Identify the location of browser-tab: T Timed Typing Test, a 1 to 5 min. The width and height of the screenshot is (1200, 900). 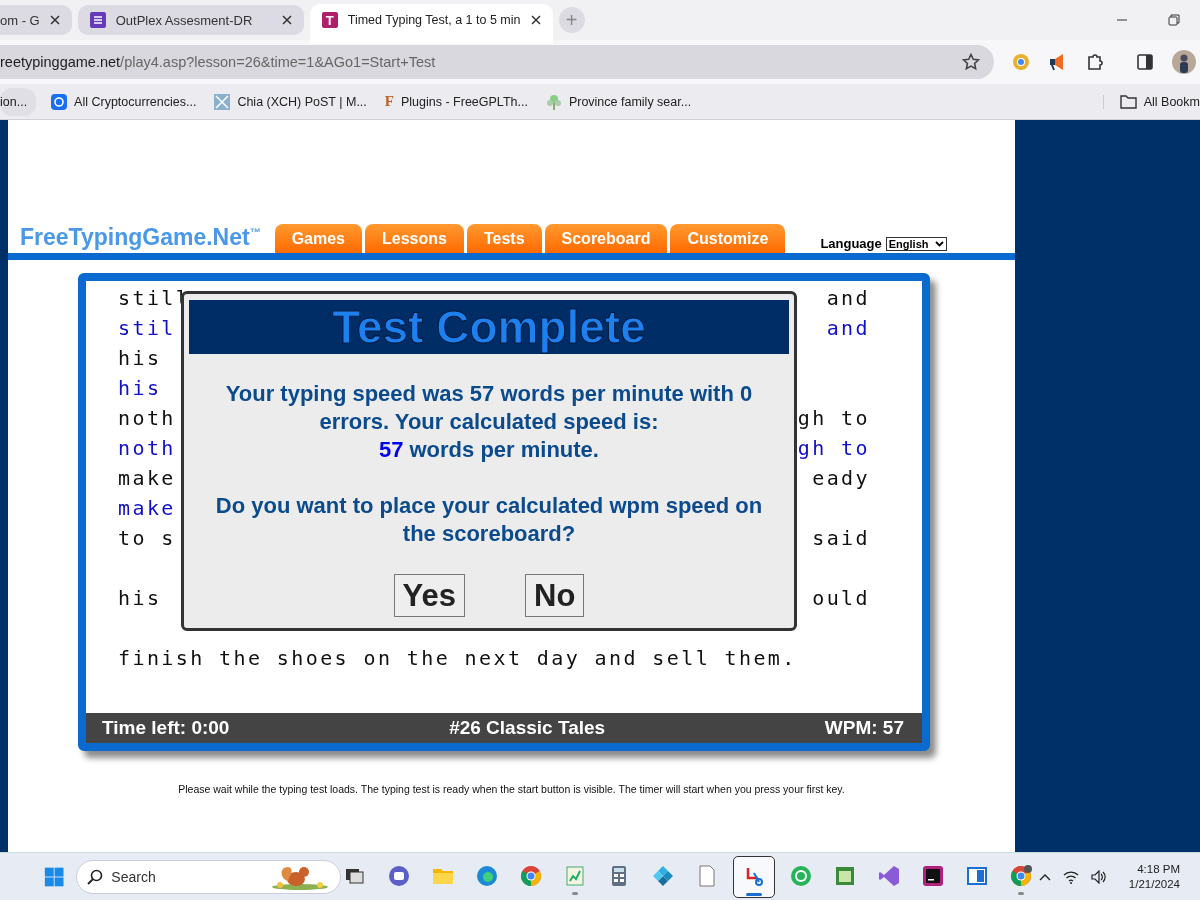
(431, 24).